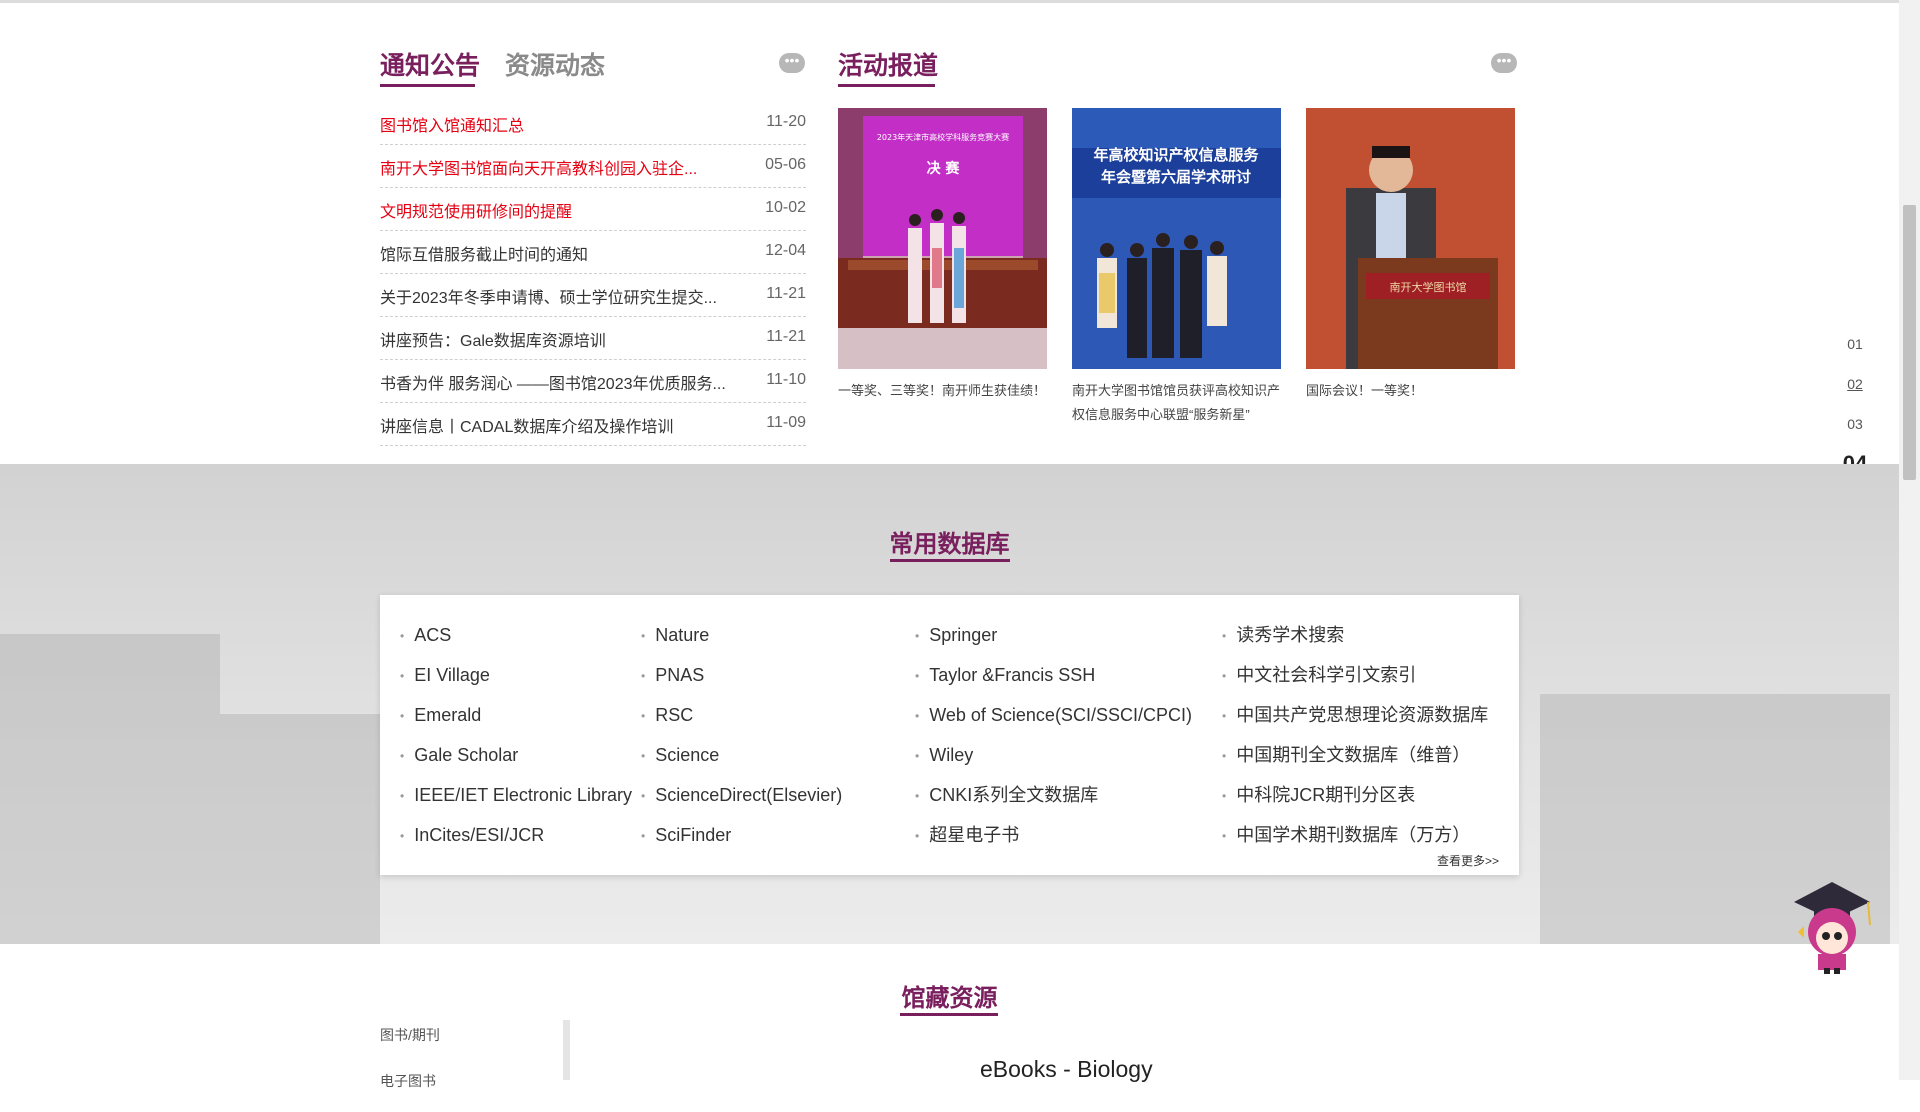 The height and width of the screenshot is (1112, 1920). I want to click on notice-date: 12-04, so click(785, 250).